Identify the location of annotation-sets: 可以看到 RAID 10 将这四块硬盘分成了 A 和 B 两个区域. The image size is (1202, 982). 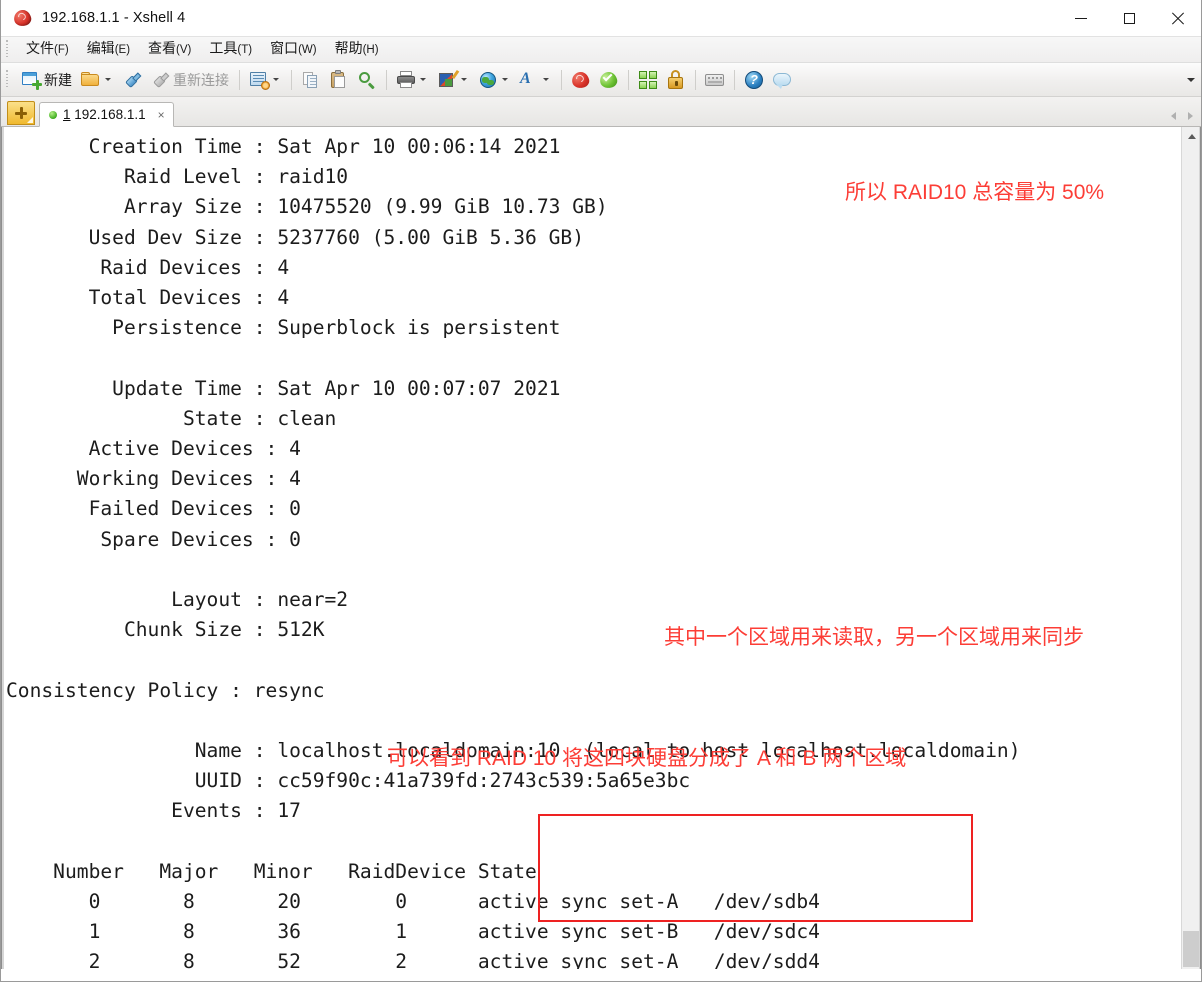
(647, 758).